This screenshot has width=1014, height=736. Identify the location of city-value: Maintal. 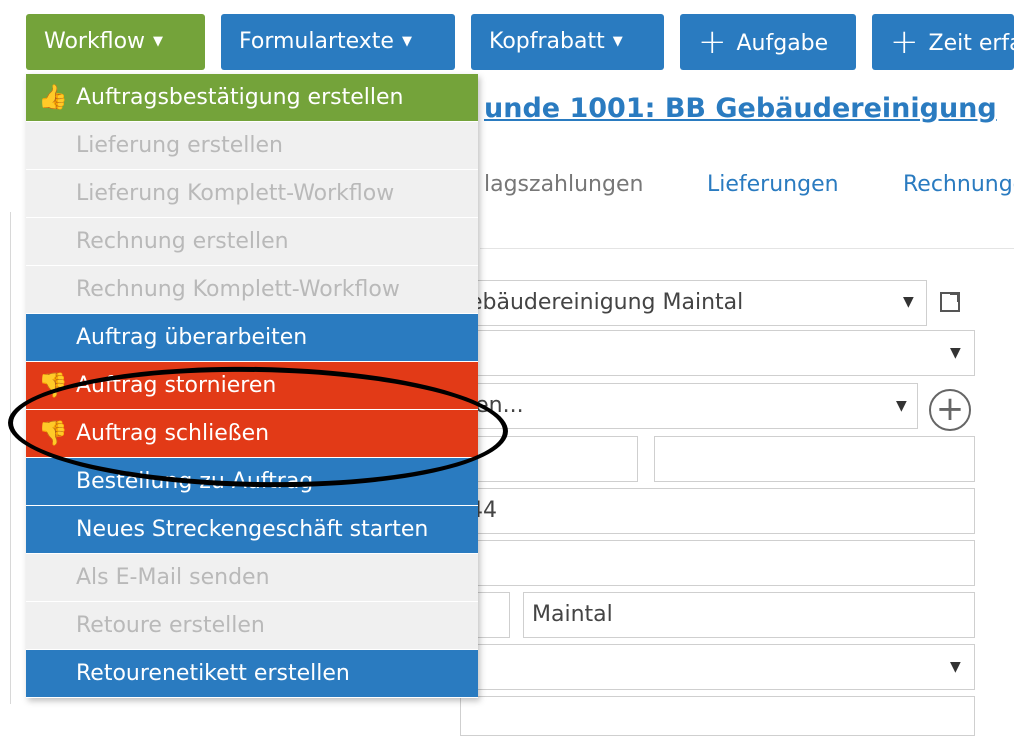
(572, 614).